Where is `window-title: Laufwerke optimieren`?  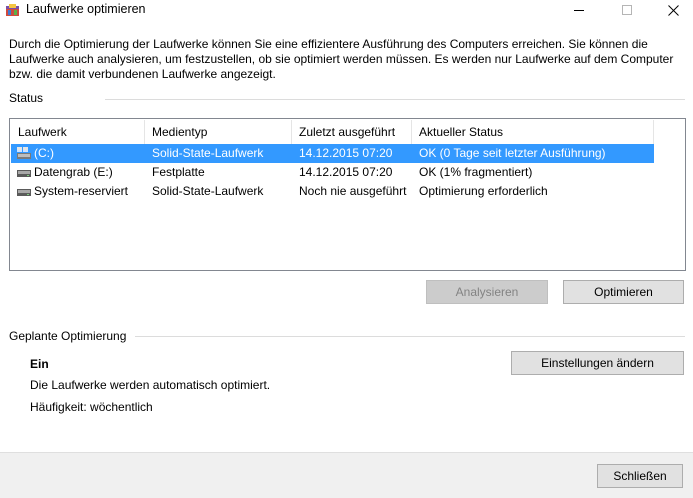 window-title: Laufwerke optimieren is located at coordinates (86, 9).